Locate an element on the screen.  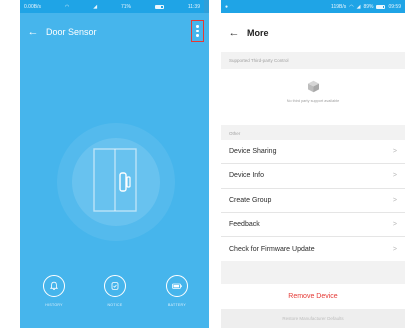
battery-percent: 89% is located at coordinates (368, 6).